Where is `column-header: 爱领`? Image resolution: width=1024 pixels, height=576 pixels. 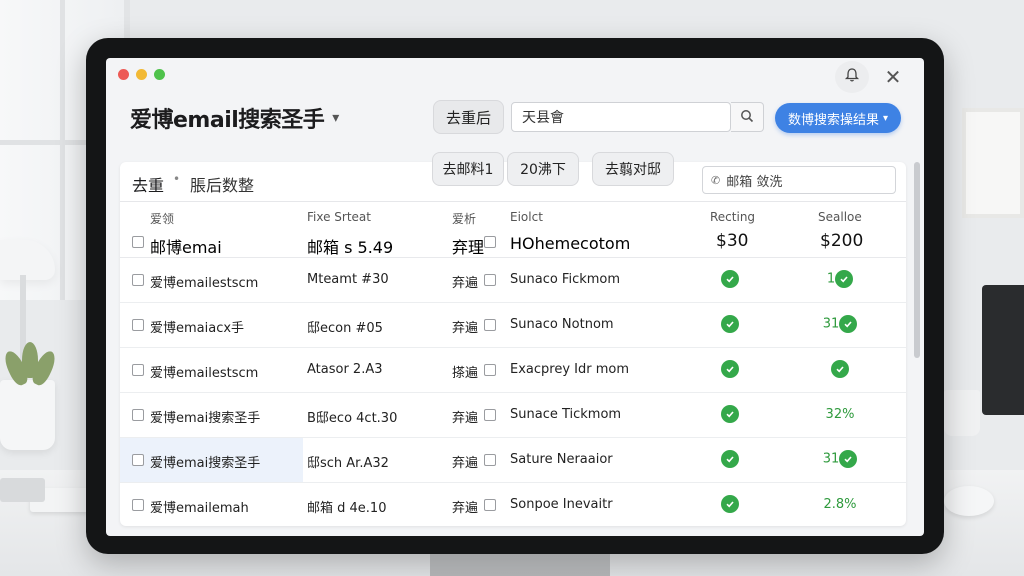 column-header: 爱领 is located at coordinates (162, 218).